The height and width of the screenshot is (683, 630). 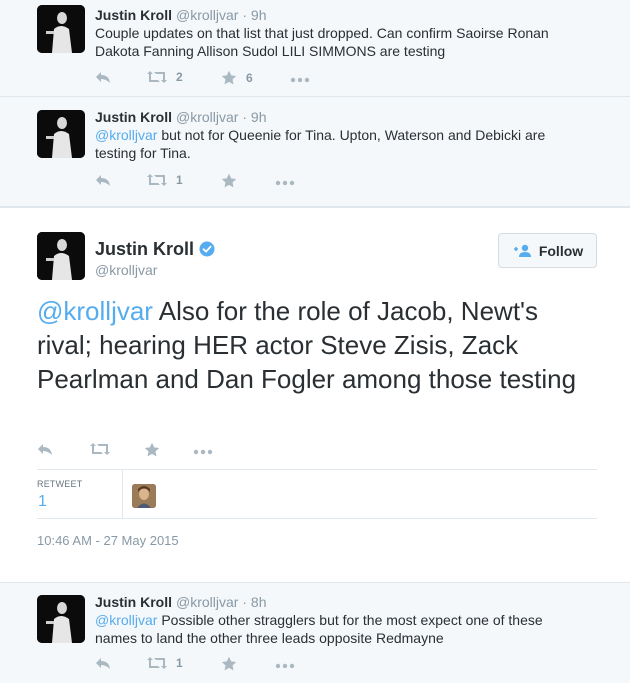 I want to click on verified-icon, so click(x=207, y=249).